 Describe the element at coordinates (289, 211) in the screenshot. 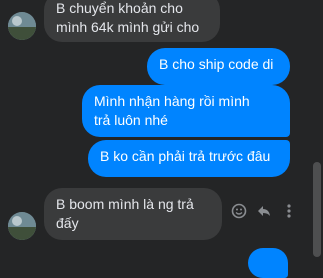

I see `more-icon` at that location.